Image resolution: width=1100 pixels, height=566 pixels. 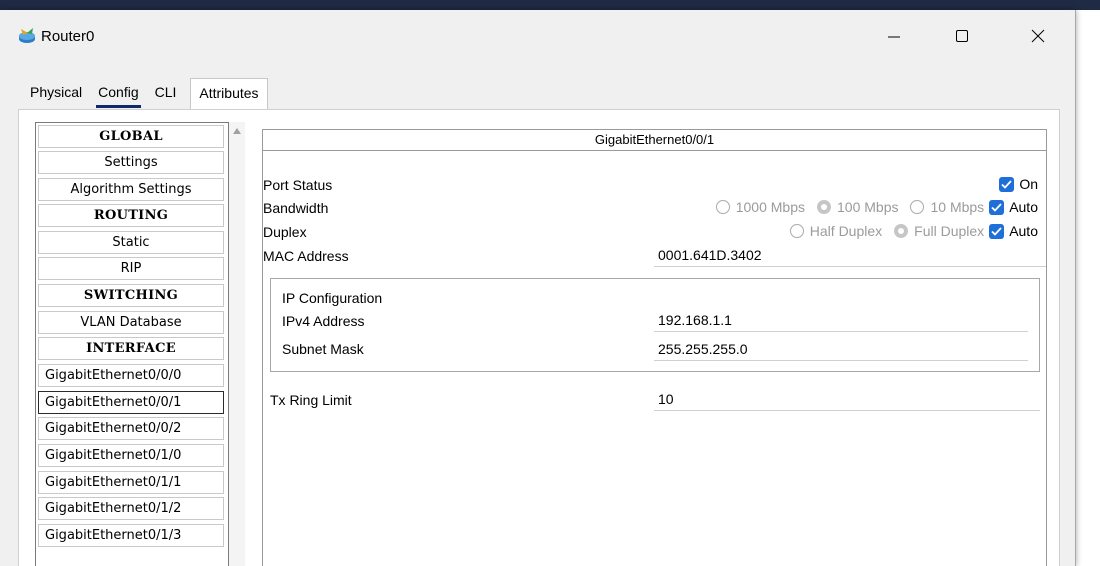 I want to click on sidebar-item-gig0-1-3: GigabitEthernet0/1/3, so click(x=131, y=535).